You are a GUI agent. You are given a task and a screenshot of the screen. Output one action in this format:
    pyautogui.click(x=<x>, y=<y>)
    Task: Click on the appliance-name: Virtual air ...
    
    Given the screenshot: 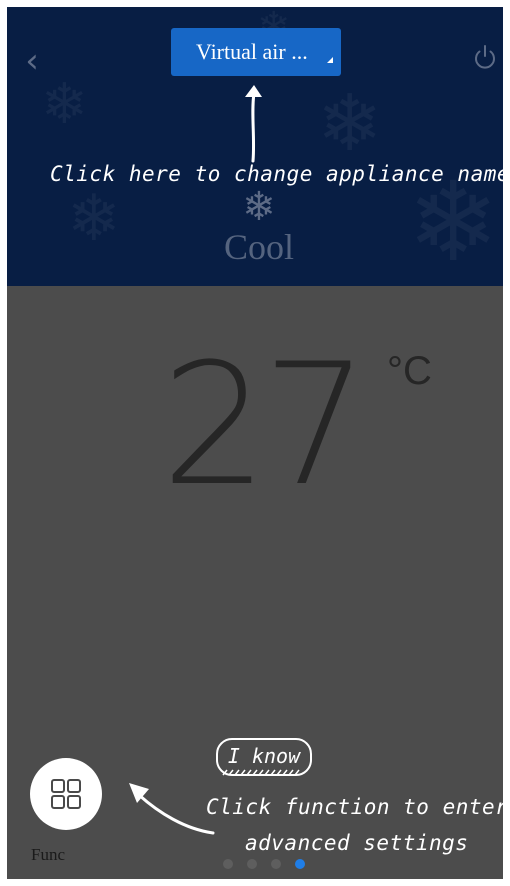 What is the action you would take?
    pyautogui.click(x=252, y=51)
    